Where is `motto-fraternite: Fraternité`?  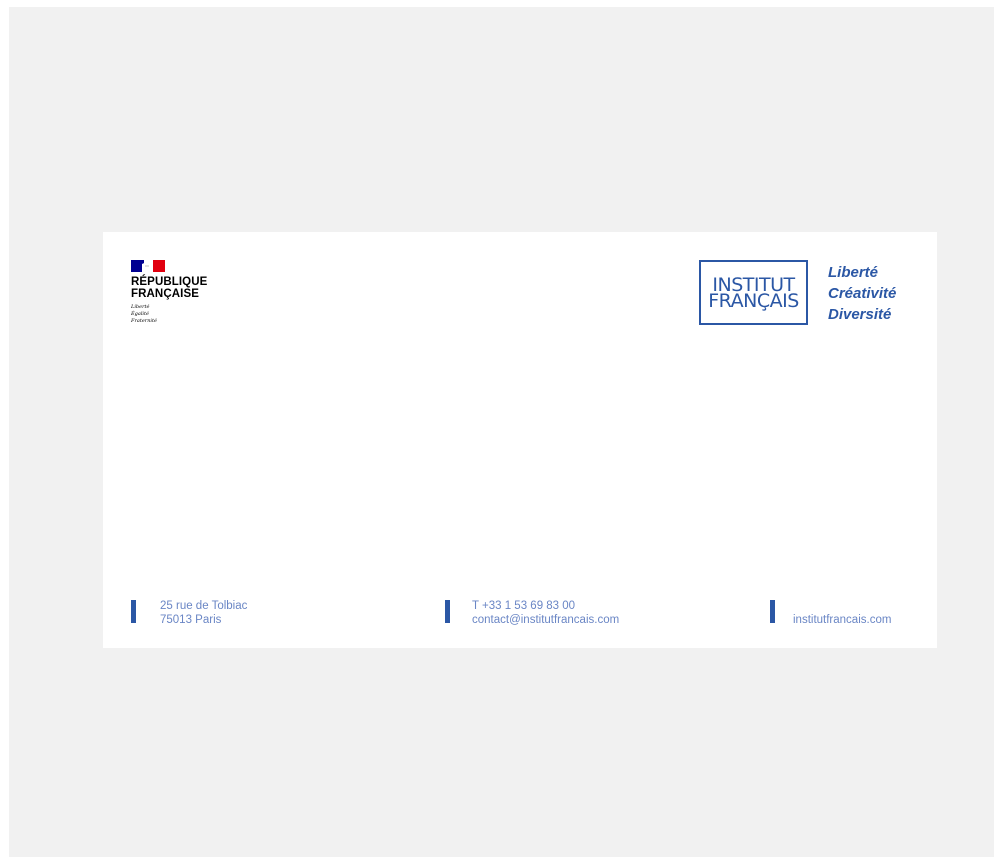
motto-fraternite: Fraternité is located at coordinates (144, 321).